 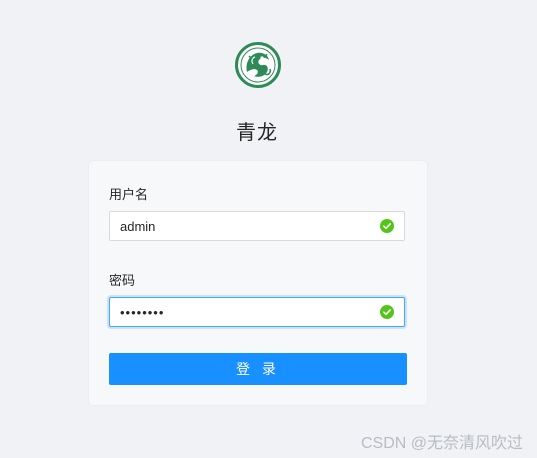 I want to click on login-button: 登 录, so click(x=258, y=369).